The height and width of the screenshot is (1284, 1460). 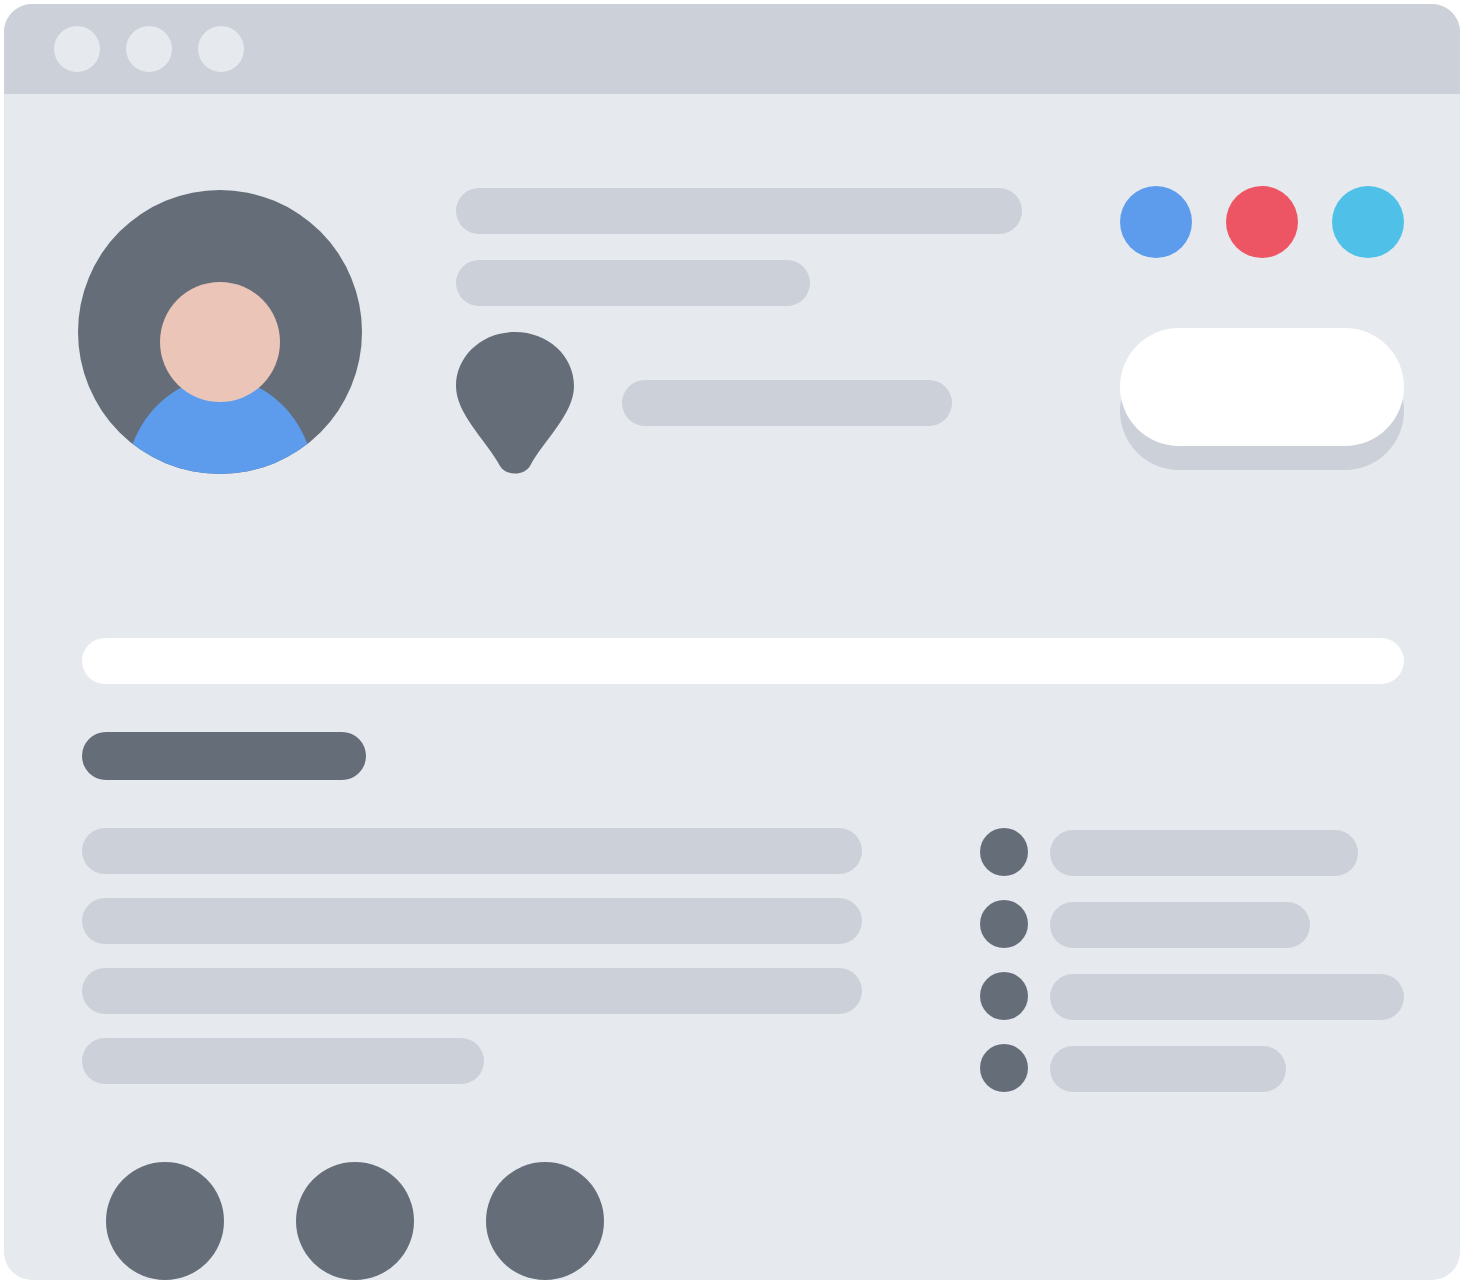 I want to click on location-pin-icon, so click(x=515, y=403).